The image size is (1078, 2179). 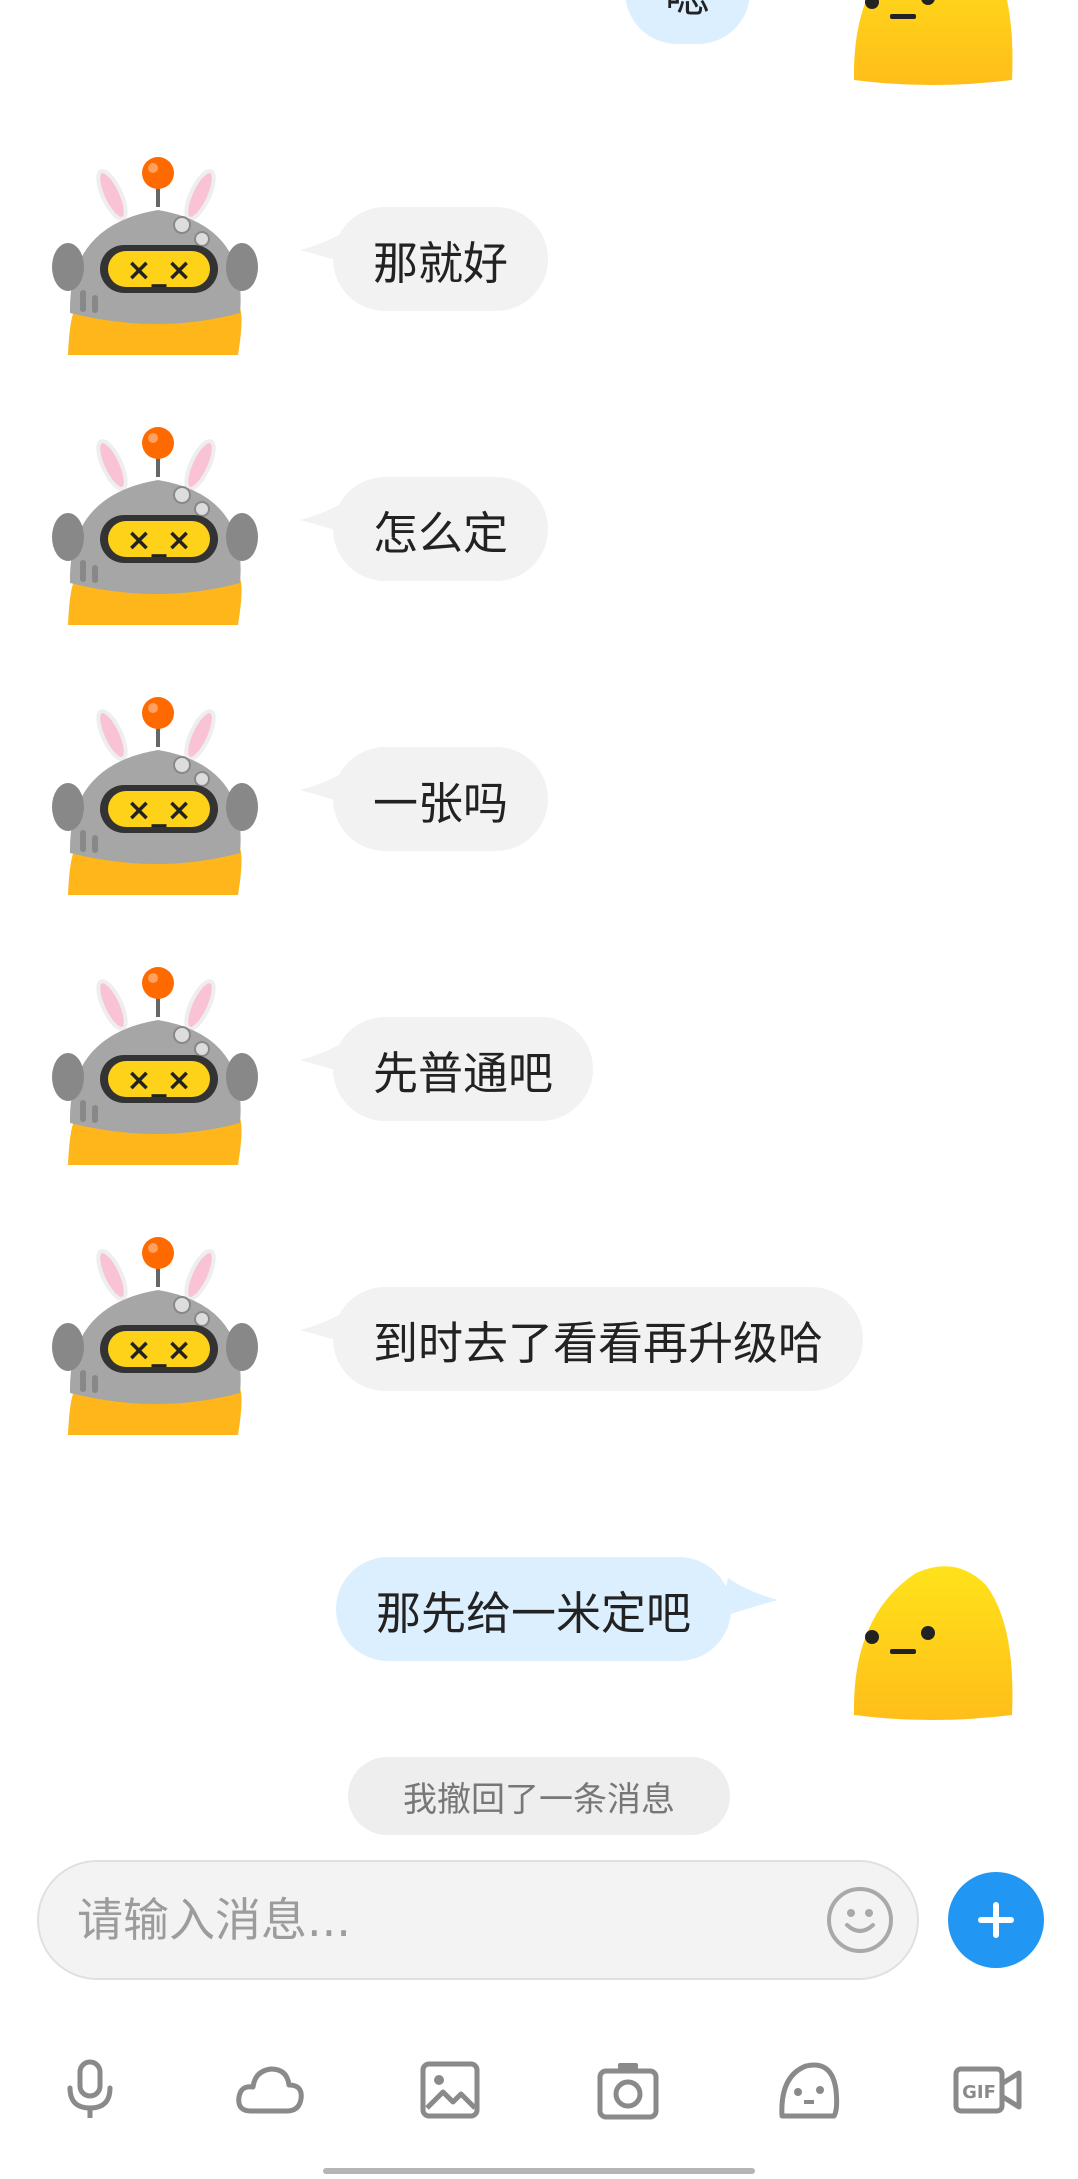 I want to click on image-icon, so click(x=450, y=2090).